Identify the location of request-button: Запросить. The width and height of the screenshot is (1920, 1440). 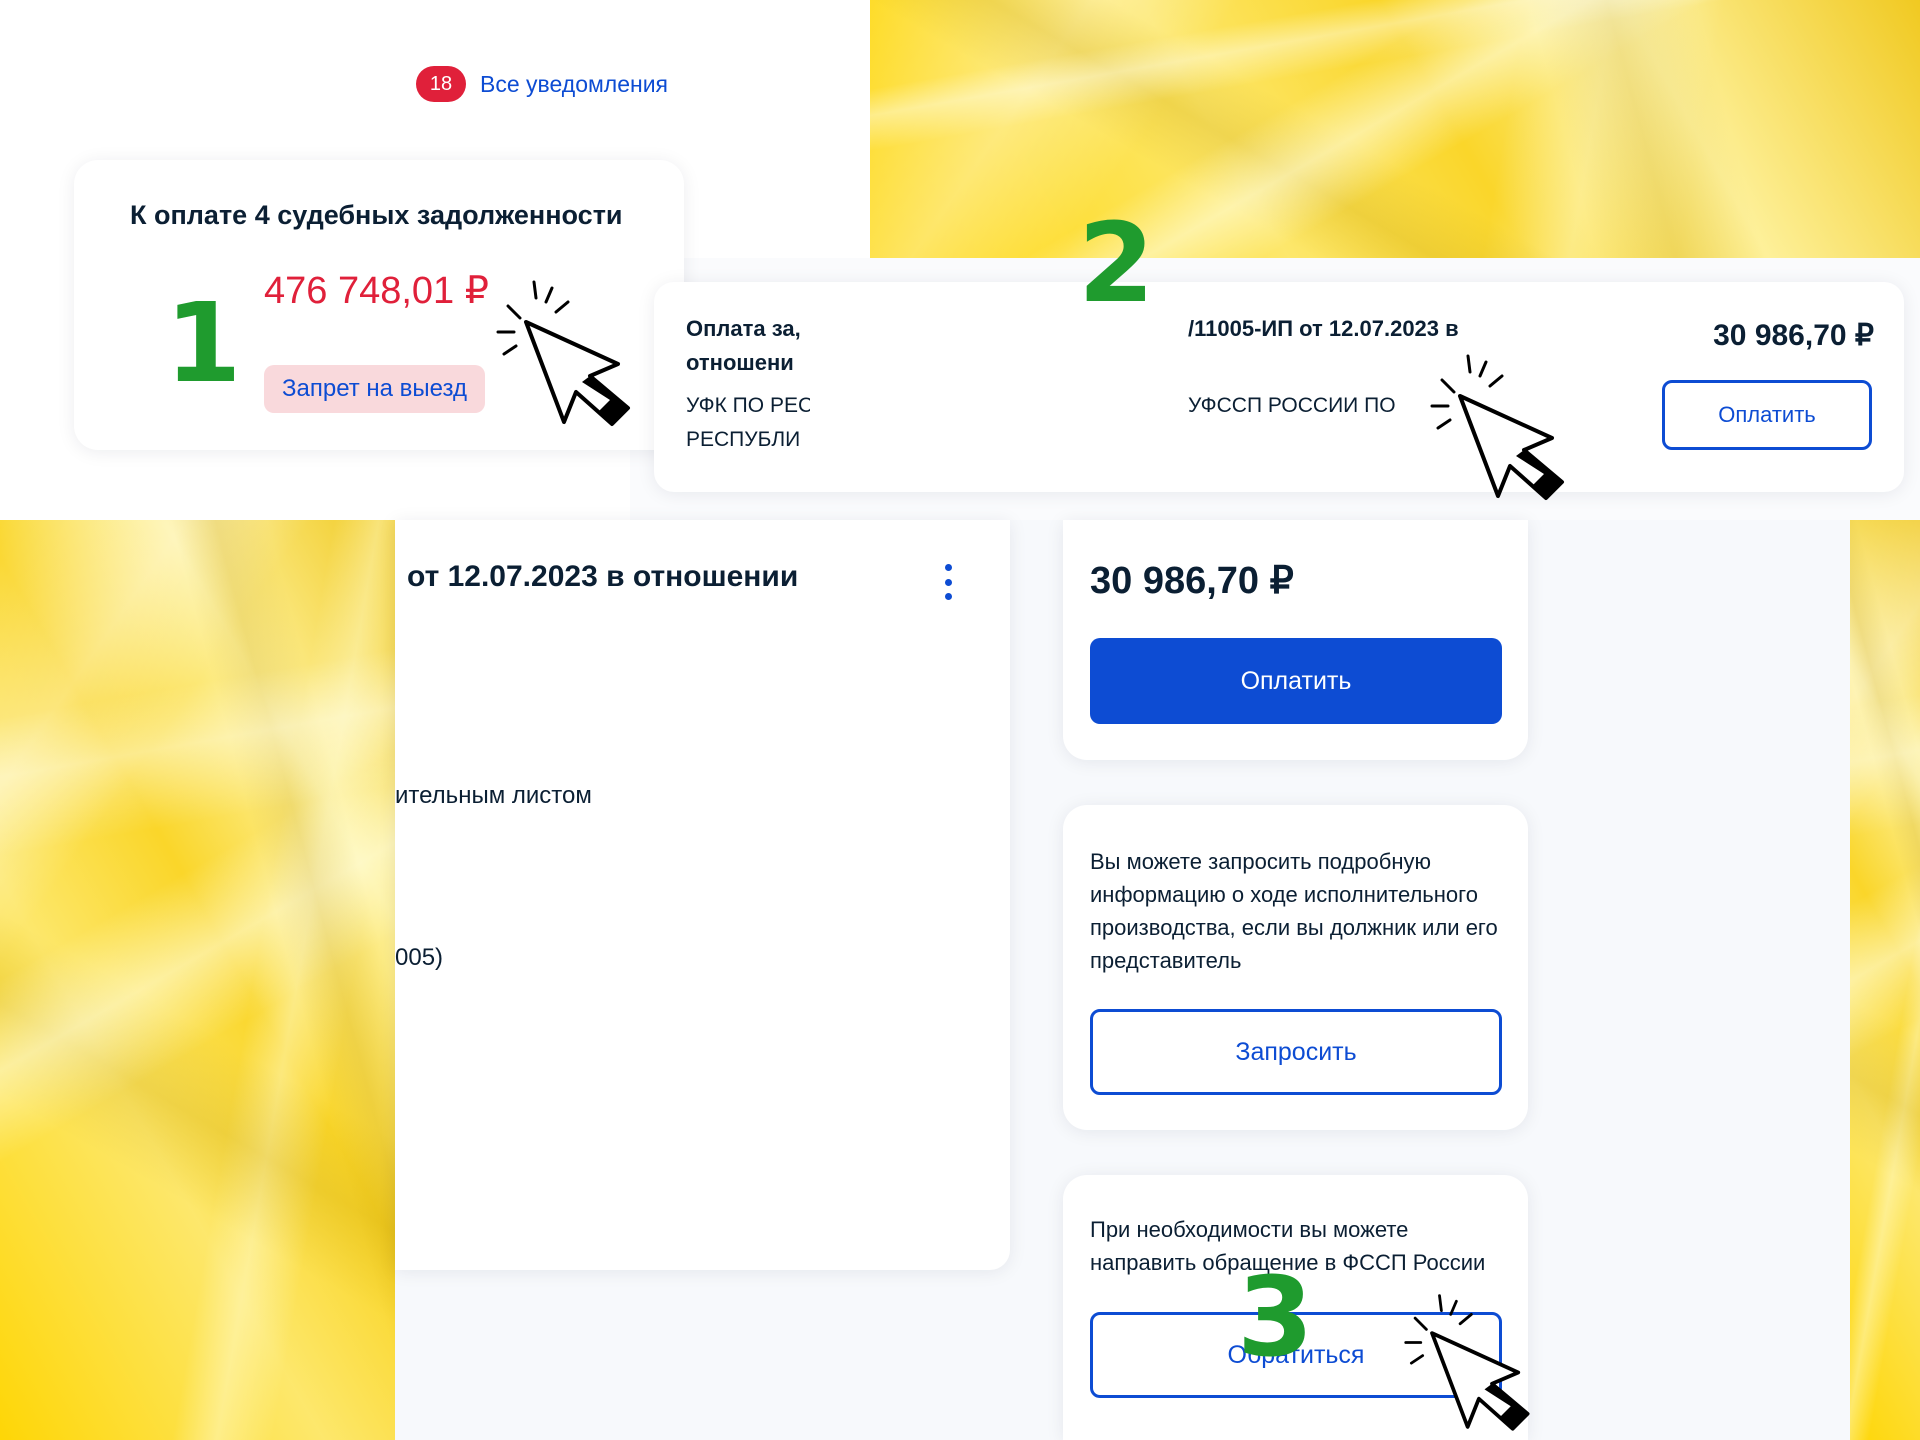
(1296, 1052).